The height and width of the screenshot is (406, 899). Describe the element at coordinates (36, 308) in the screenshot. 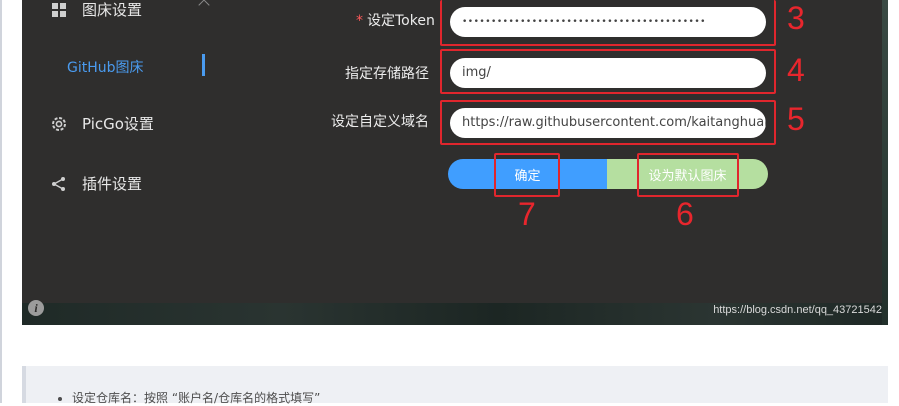

I see `info-icon: i` at that location.